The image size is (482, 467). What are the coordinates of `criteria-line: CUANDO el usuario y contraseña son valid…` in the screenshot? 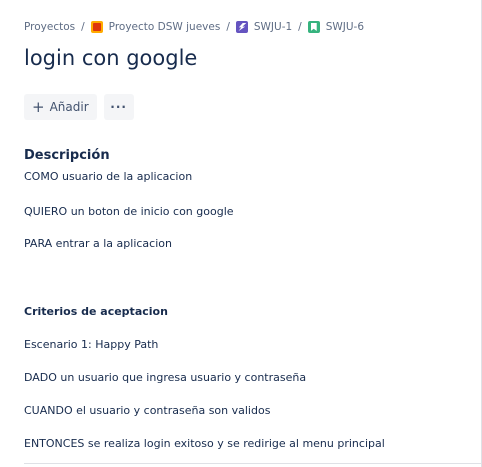 It's located at (147, 410).